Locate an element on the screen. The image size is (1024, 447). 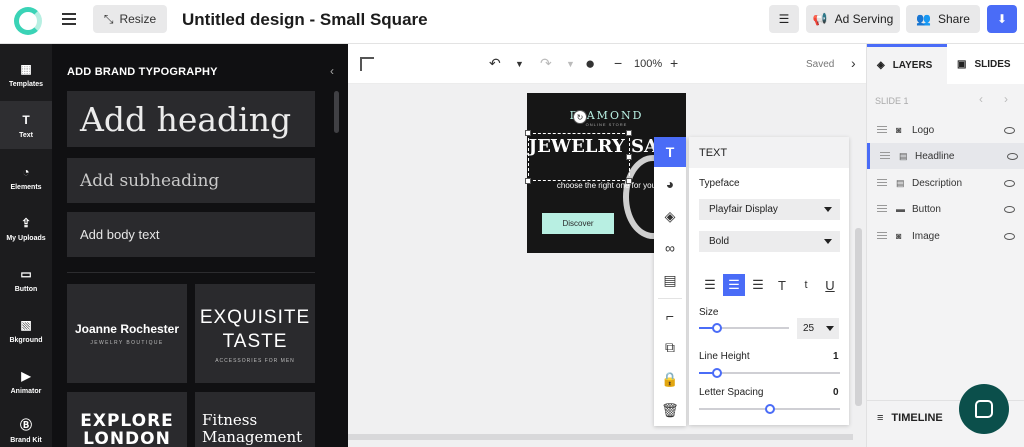
align-center-icon: ☰ is located at coordinates (734, 285).